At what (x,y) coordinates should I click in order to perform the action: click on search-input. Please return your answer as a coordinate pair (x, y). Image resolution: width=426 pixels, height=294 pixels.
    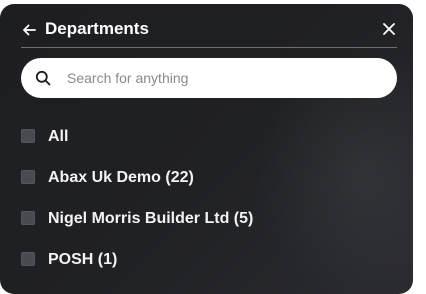
    Looking at the image, I should click on (222, 78).